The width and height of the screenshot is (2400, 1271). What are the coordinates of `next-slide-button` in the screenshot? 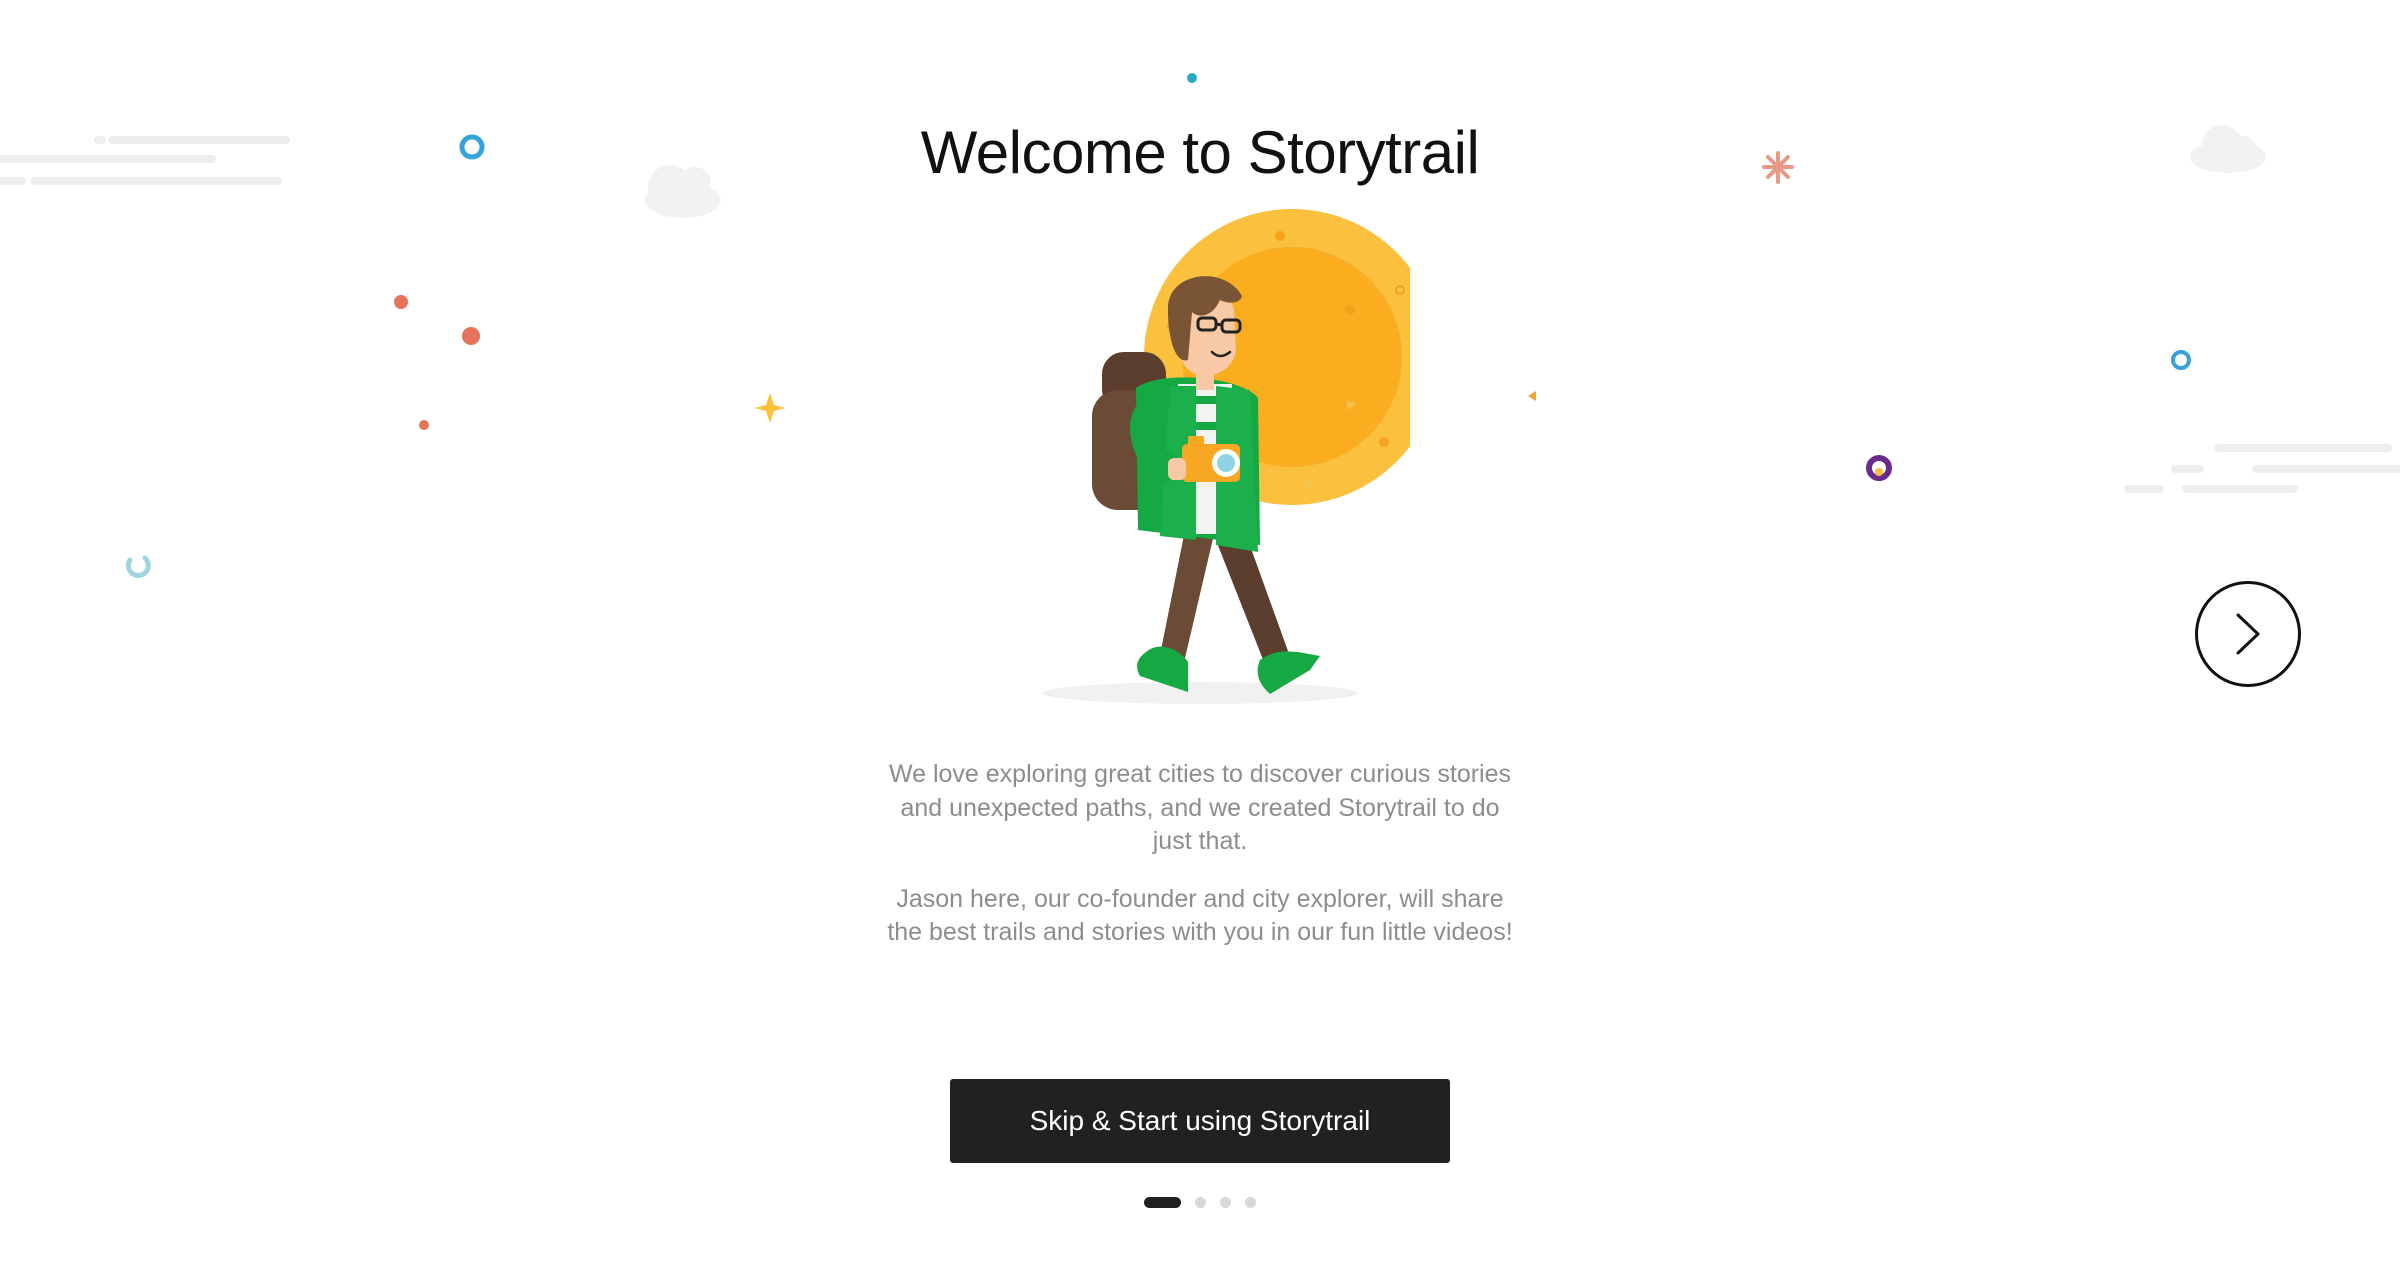 It's located at (2248, 634).